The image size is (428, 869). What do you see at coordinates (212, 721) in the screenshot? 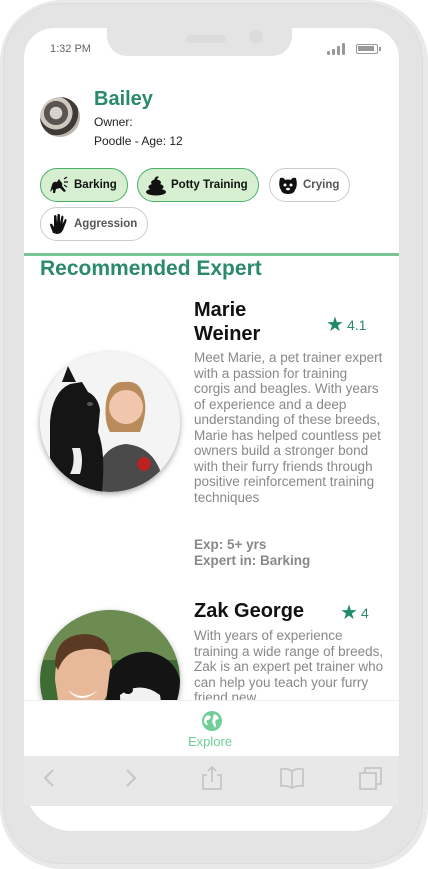
I see `globe-icon` at bounding box center [212, 721].